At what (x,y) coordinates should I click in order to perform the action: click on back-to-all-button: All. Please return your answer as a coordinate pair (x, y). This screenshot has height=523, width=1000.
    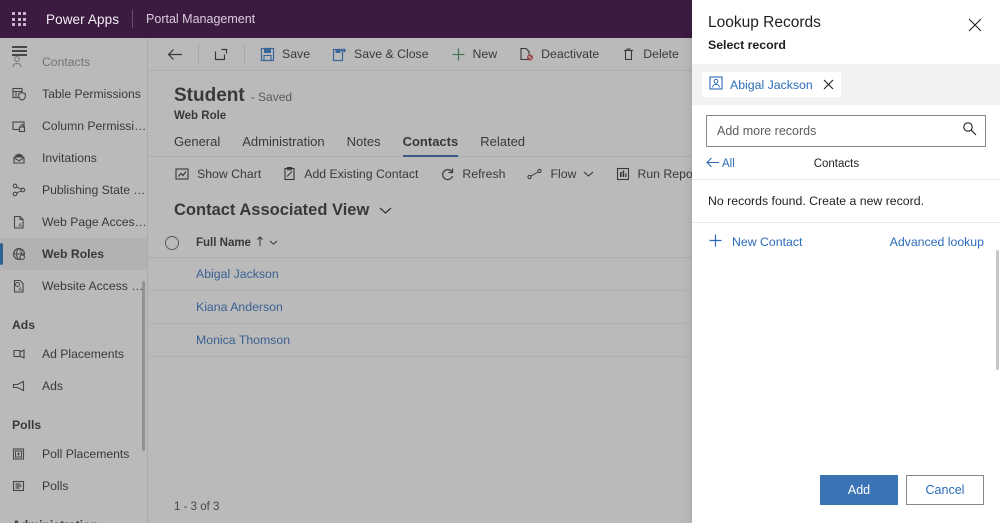
    Looking at the image, I should click on (720, 164).